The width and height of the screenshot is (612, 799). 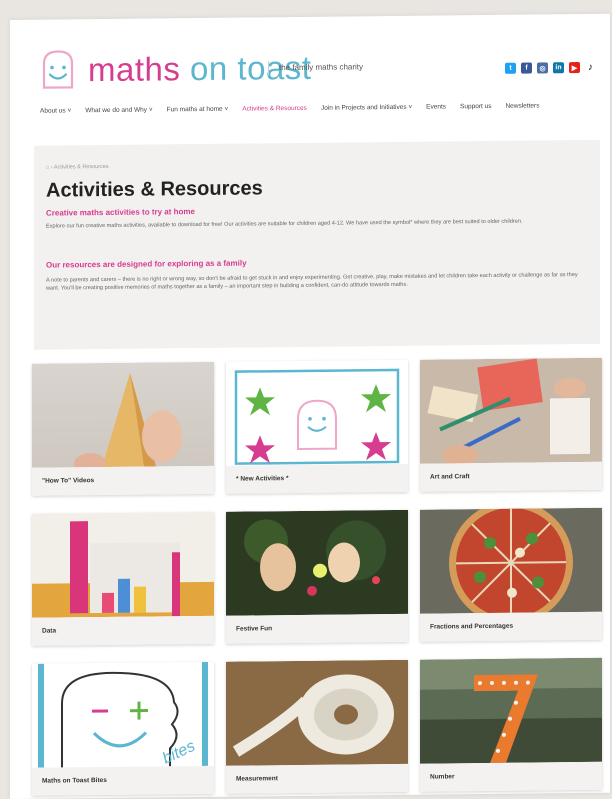 What do you see at coordinates (77, 167) in the screenshot?
I see `breadcrumb: ⌂ › Activities & Resources` at bounding box center [77, 167].